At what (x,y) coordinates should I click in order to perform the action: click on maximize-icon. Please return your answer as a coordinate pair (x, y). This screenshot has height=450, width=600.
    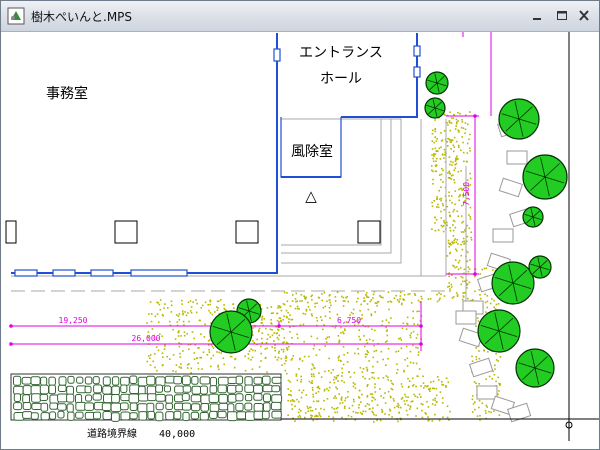
    Looking at the image, I should click on (562, 16).